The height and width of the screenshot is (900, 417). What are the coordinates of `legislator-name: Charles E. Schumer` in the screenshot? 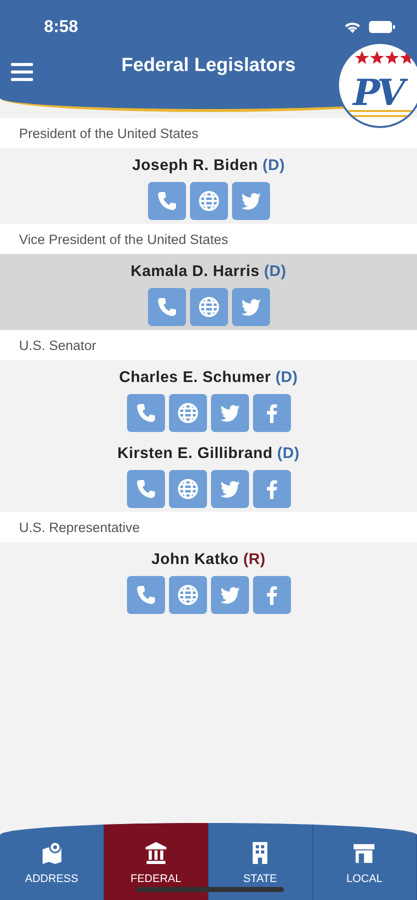 It's located at (195, 377).